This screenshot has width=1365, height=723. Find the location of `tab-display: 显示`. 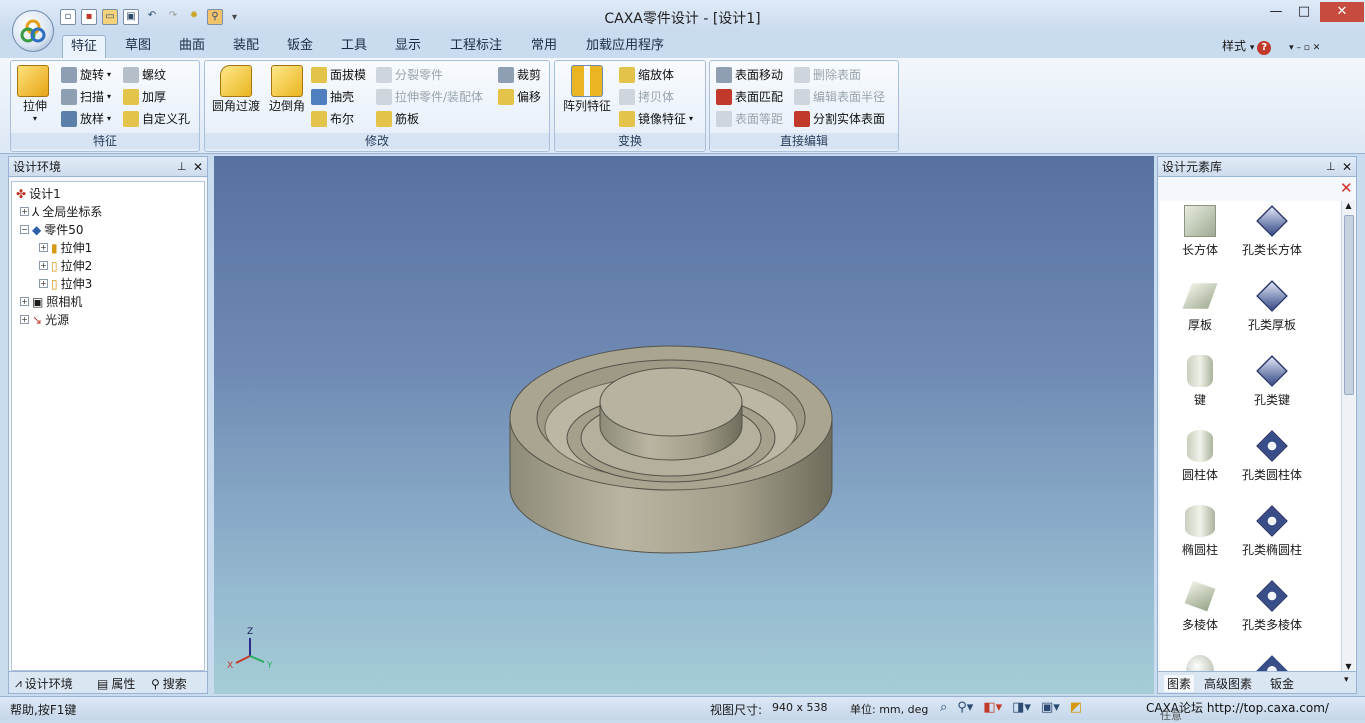

tab-display: 显示 is located at coordinates (408, 46).